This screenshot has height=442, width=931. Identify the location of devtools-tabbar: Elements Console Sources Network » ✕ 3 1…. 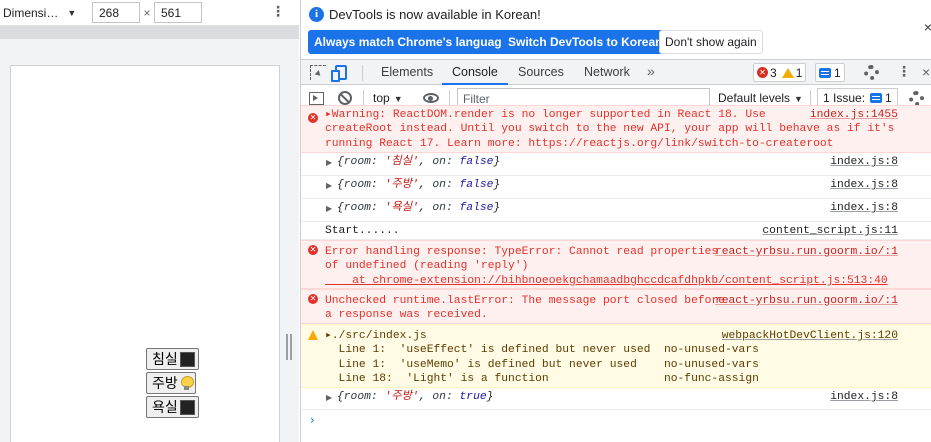
(616, 72).